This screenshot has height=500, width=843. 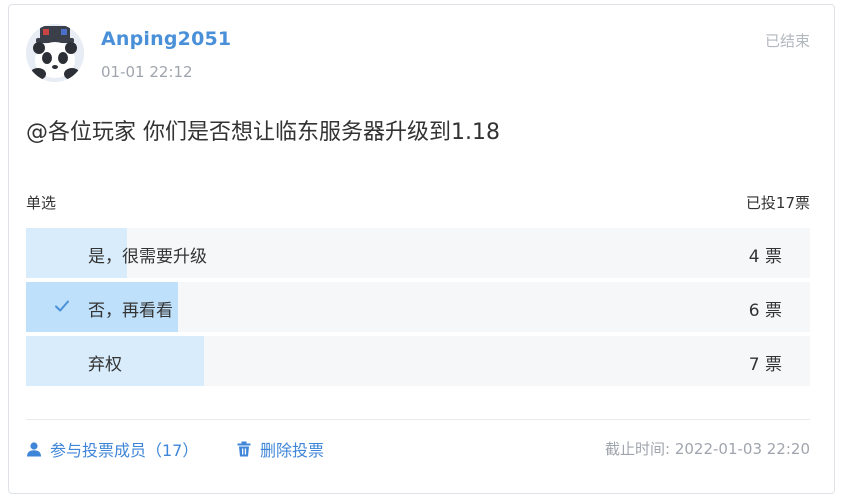 What do you see at coordinates (124, 450) in the screenshot?
I see `voters-link-label: 参与投票成员（17）` at bounding box center [124, 450].